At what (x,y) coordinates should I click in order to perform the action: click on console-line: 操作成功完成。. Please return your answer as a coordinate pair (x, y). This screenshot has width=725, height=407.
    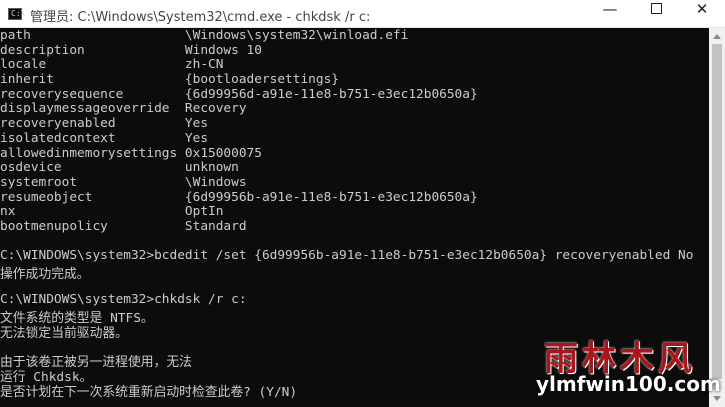
    Looking at the image, I should click on (45, 274).